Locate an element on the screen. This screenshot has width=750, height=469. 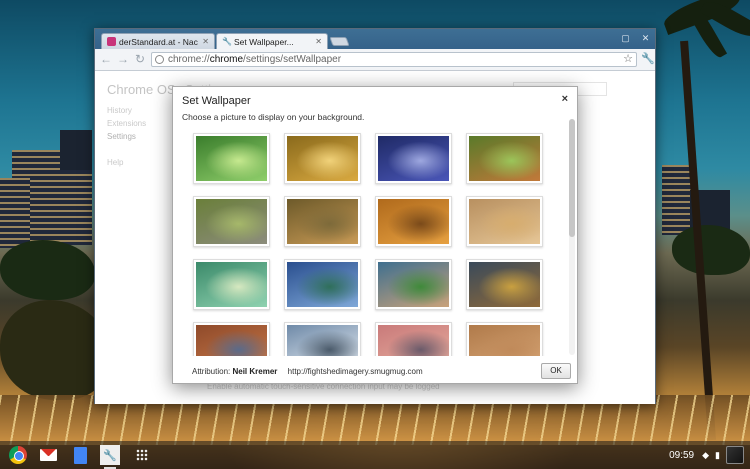
small-bird-on-branch-image is located at coordinates (413, 221).